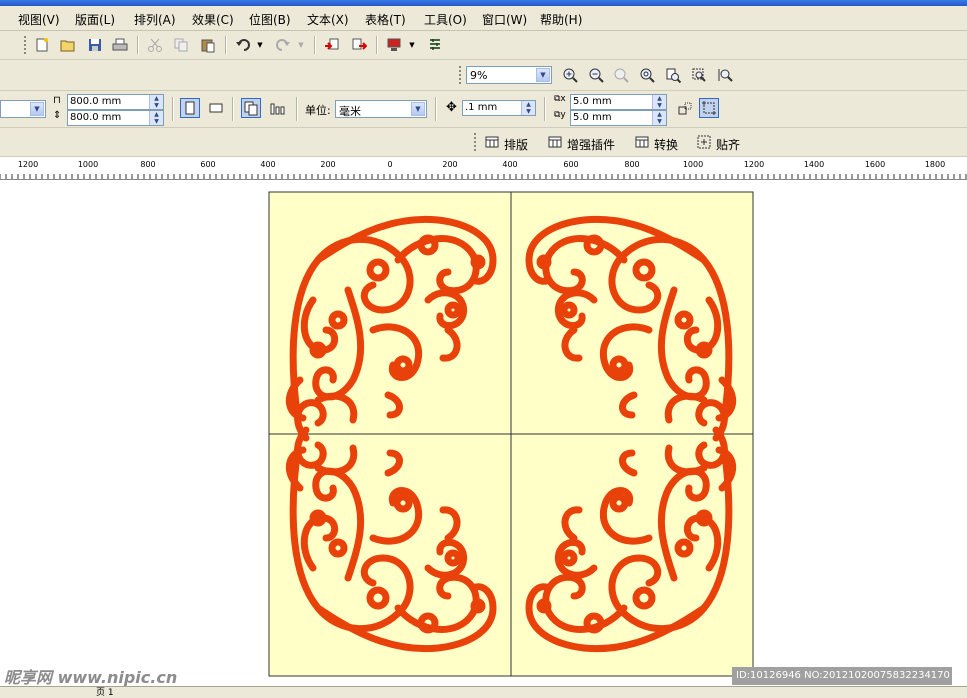  What do you see at coordinates (394, 45) in the screenshot?
I see `application-launcher-icon` at bounding box center [394, 45].